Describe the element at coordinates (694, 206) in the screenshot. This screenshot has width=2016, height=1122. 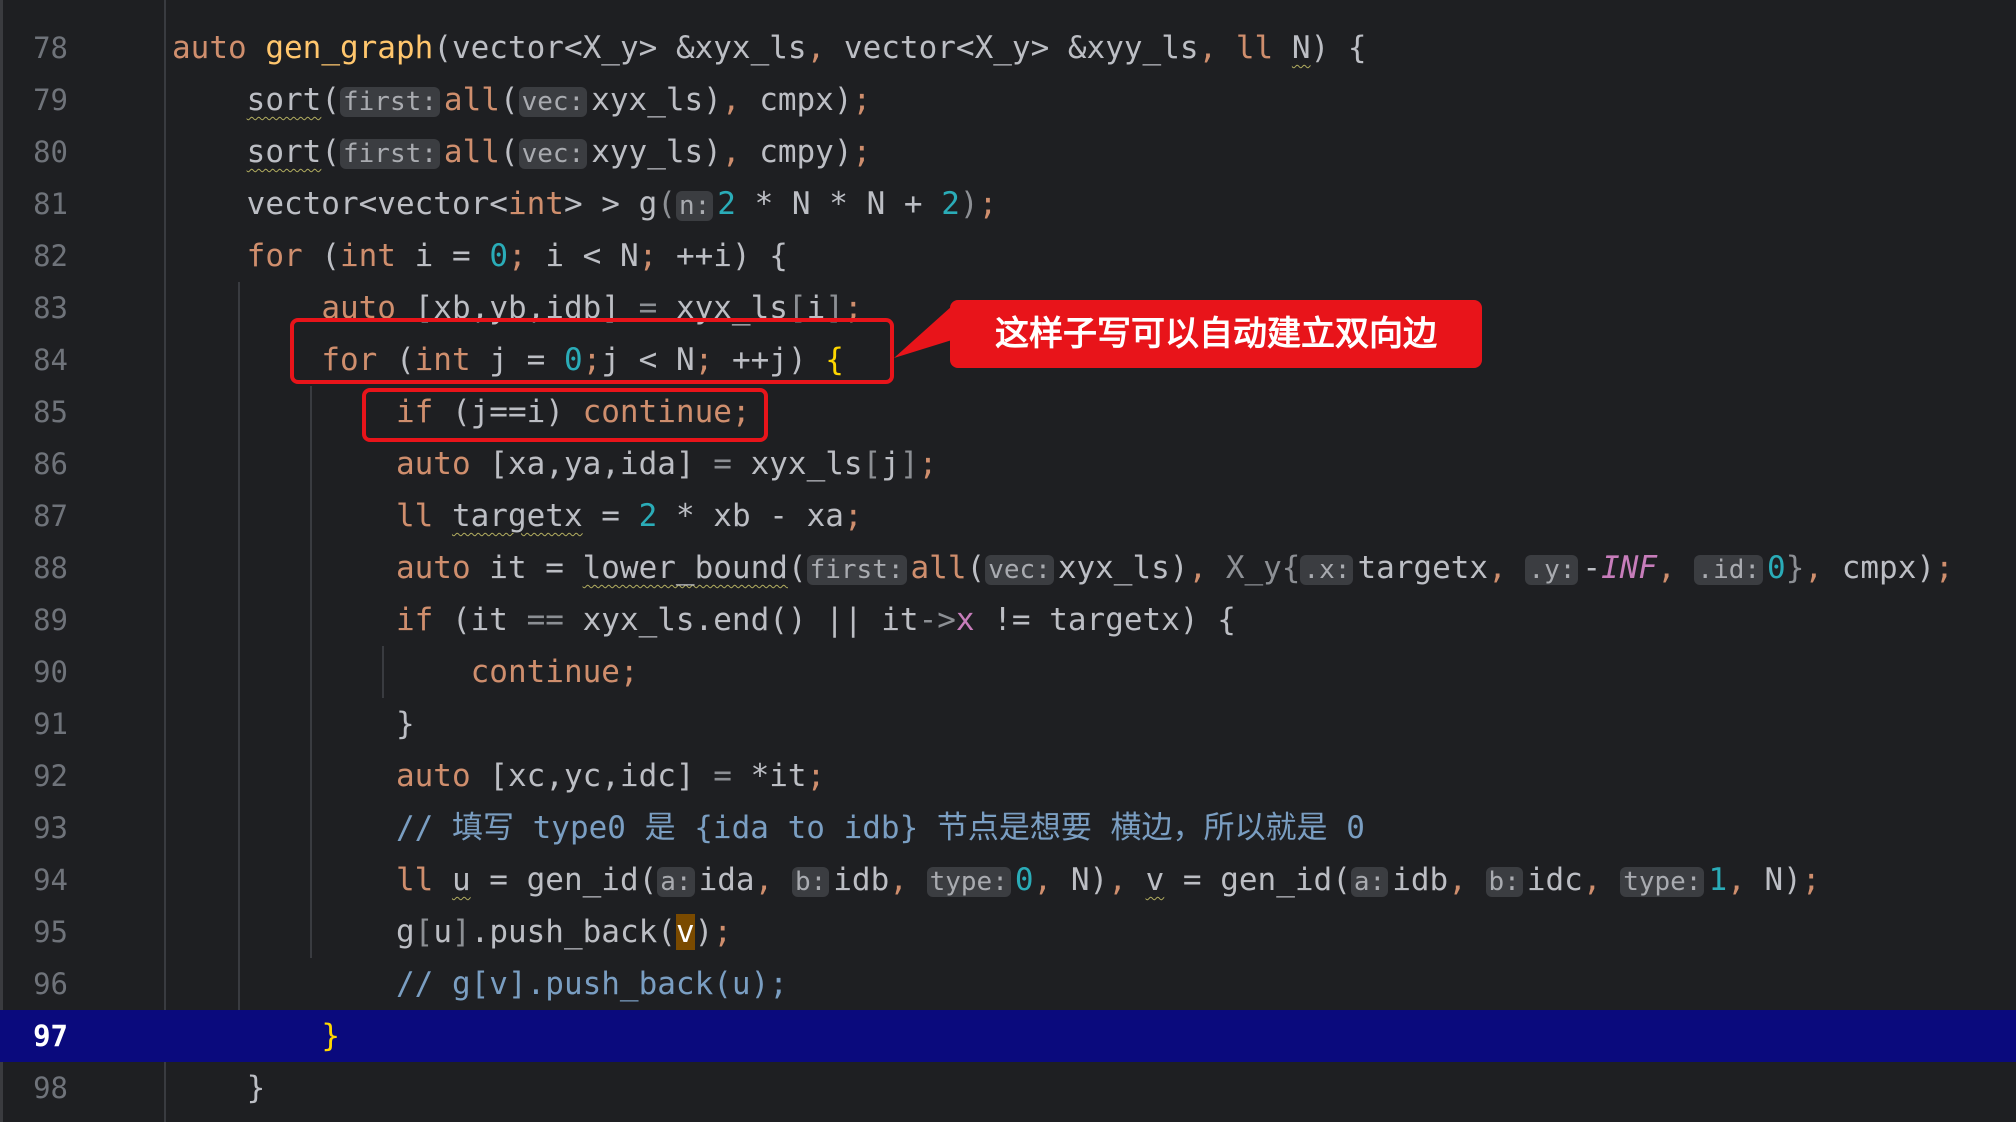
I see `param-hint: n:` at that location.